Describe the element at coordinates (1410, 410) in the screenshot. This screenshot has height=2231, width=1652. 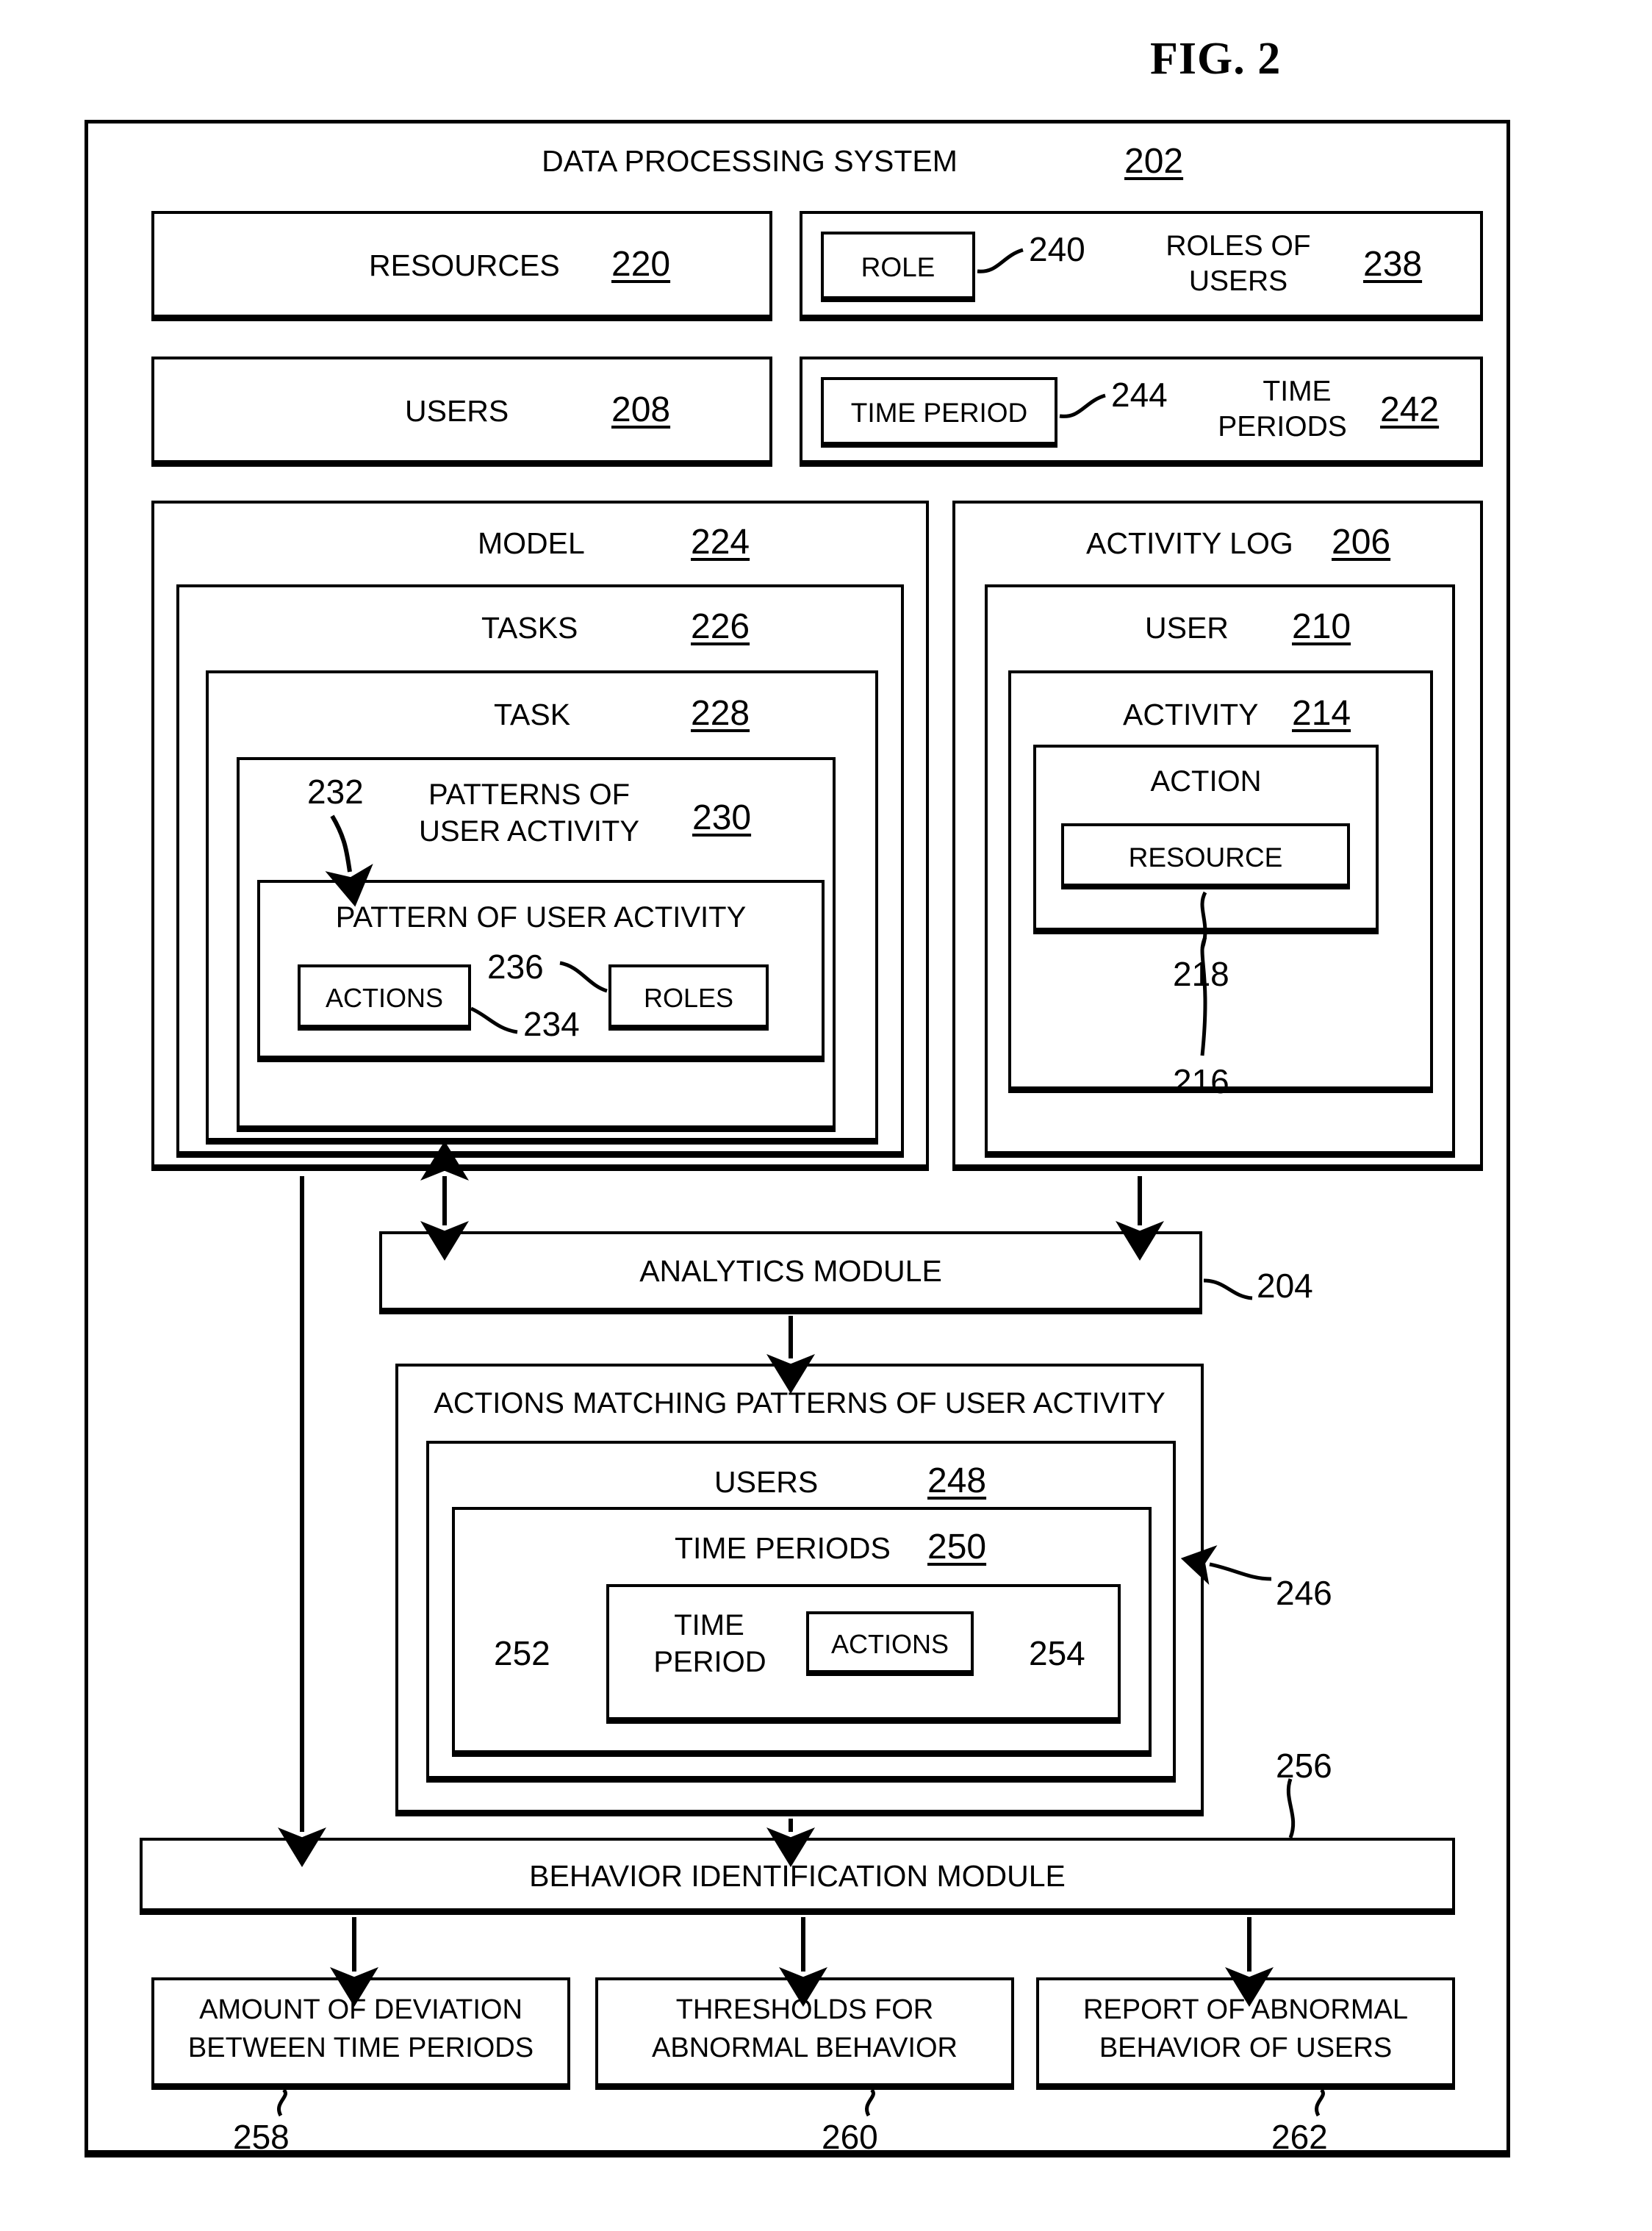
I see `time-periods-ref: 242` at that location.